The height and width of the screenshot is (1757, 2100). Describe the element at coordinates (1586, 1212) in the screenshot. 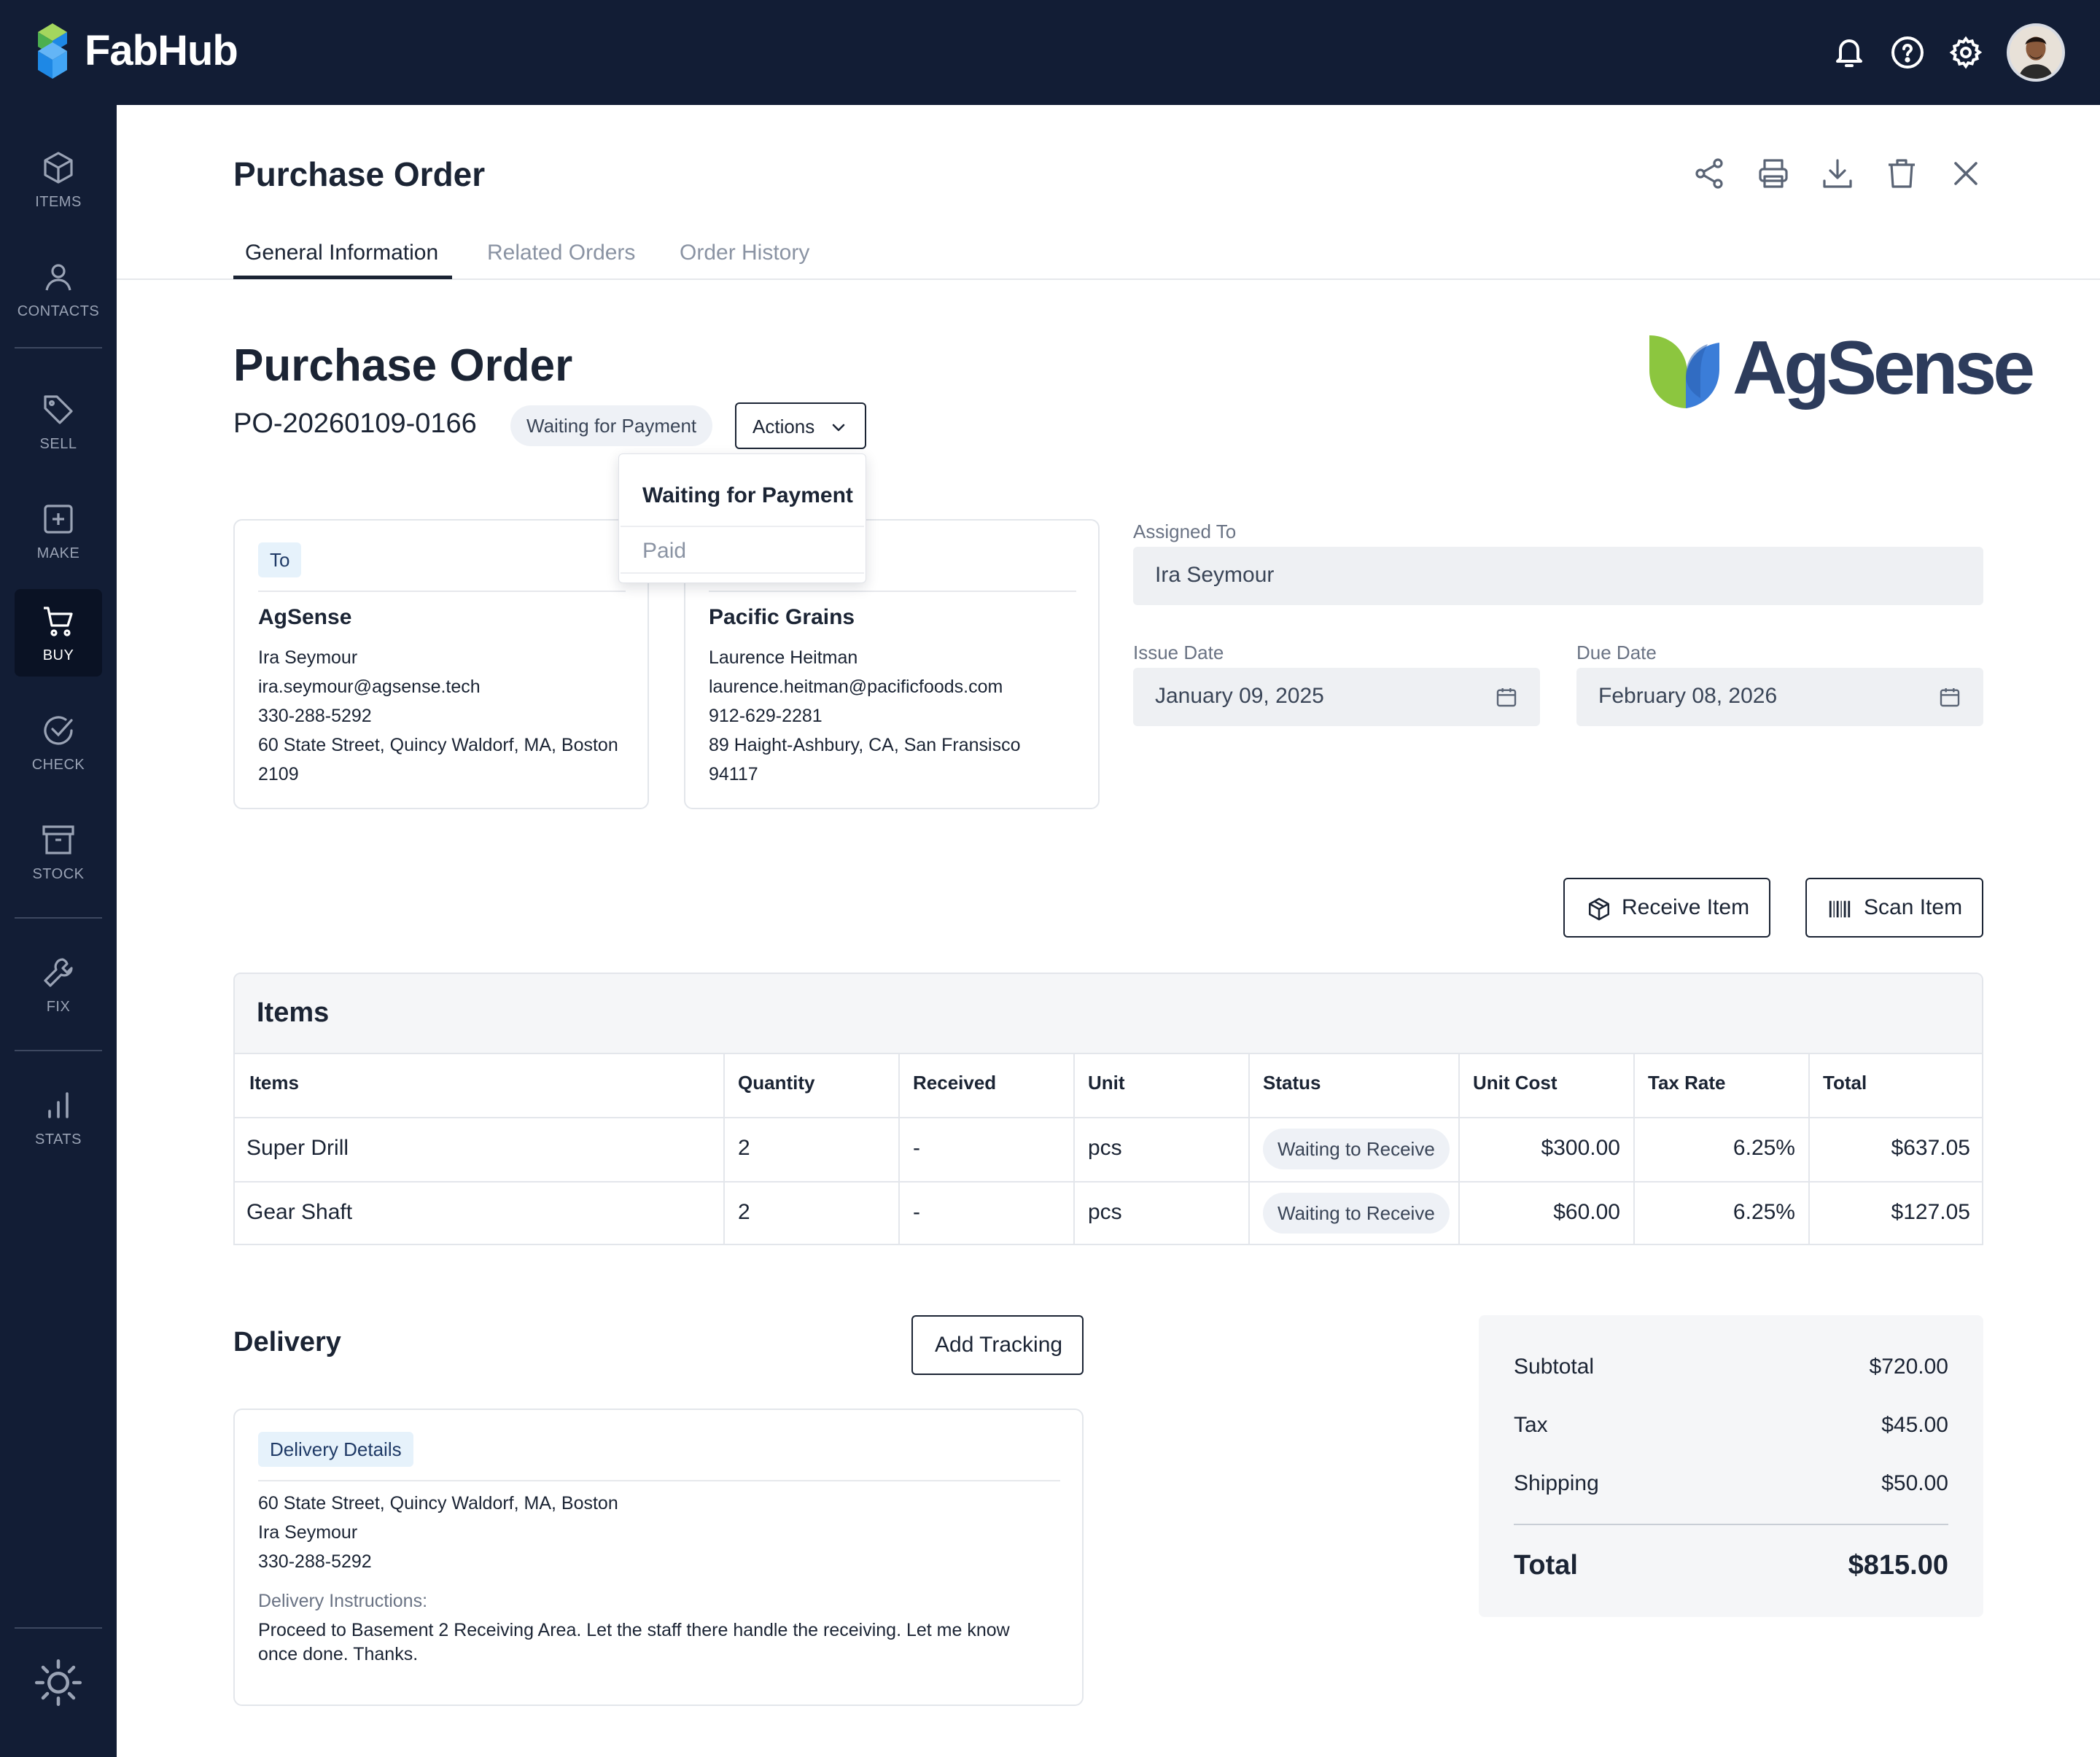

I see `cell-unit-cost: $60.00` at that location.